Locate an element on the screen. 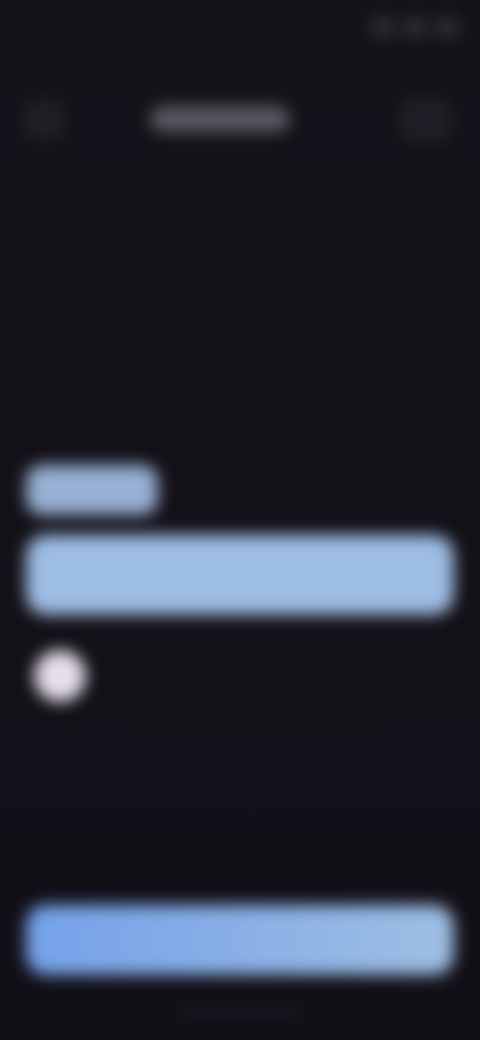 Image resolution: width=480 pixels, height=1040 pixels. battery-icon is located at coordinates (447, 27).